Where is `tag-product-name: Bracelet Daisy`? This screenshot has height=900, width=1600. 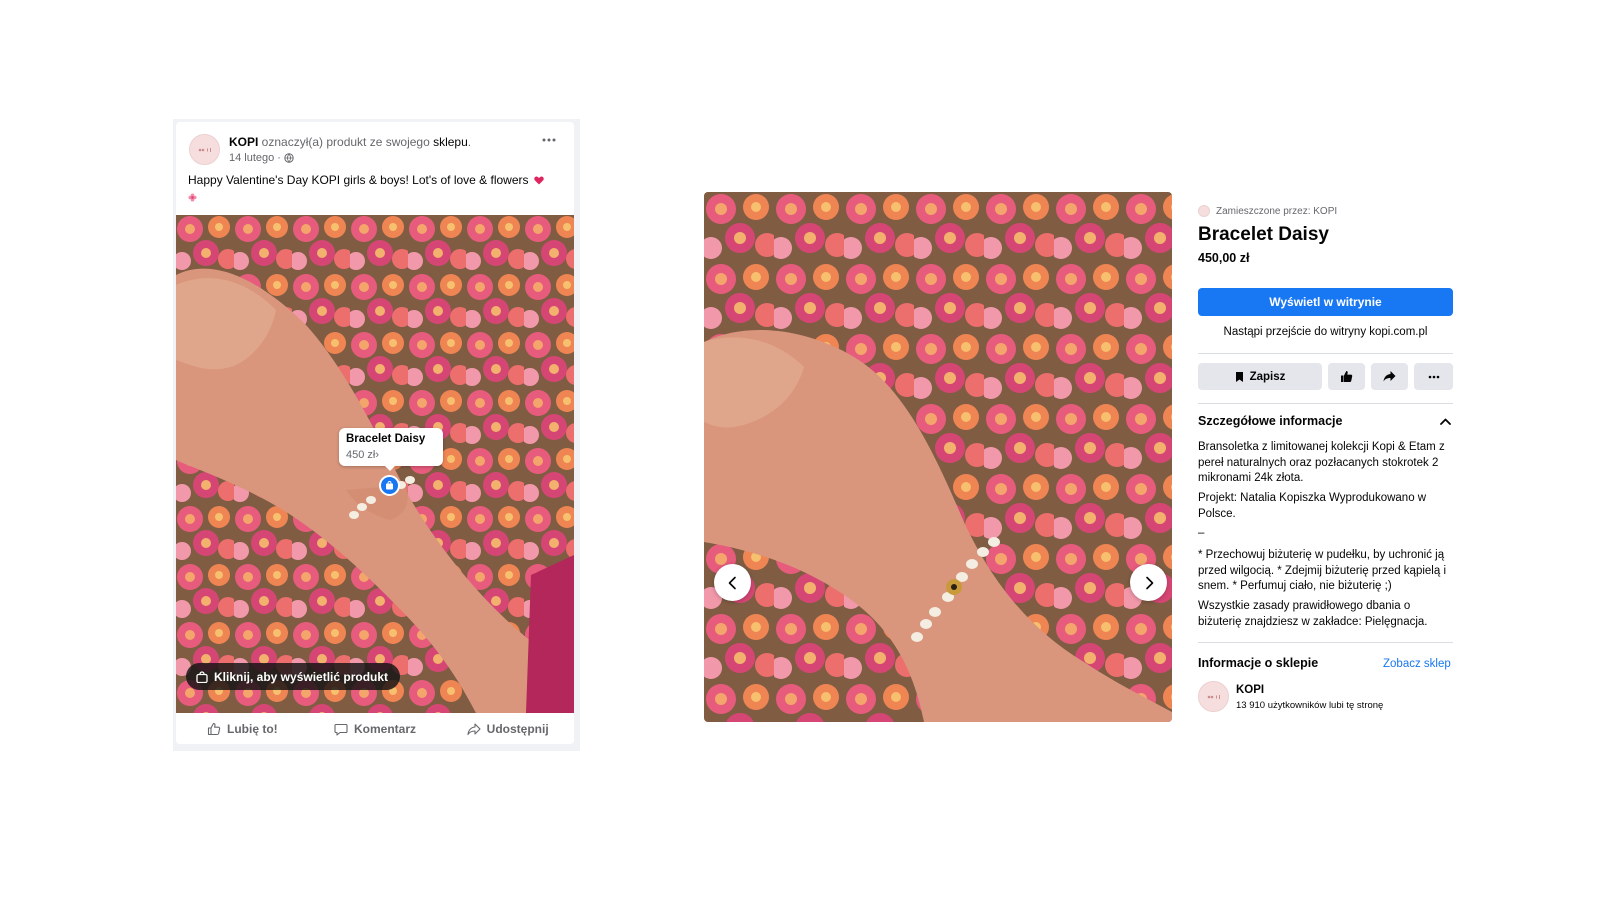 tag-product-name: Bracelet Daisy is located at coordinates (386, 439).